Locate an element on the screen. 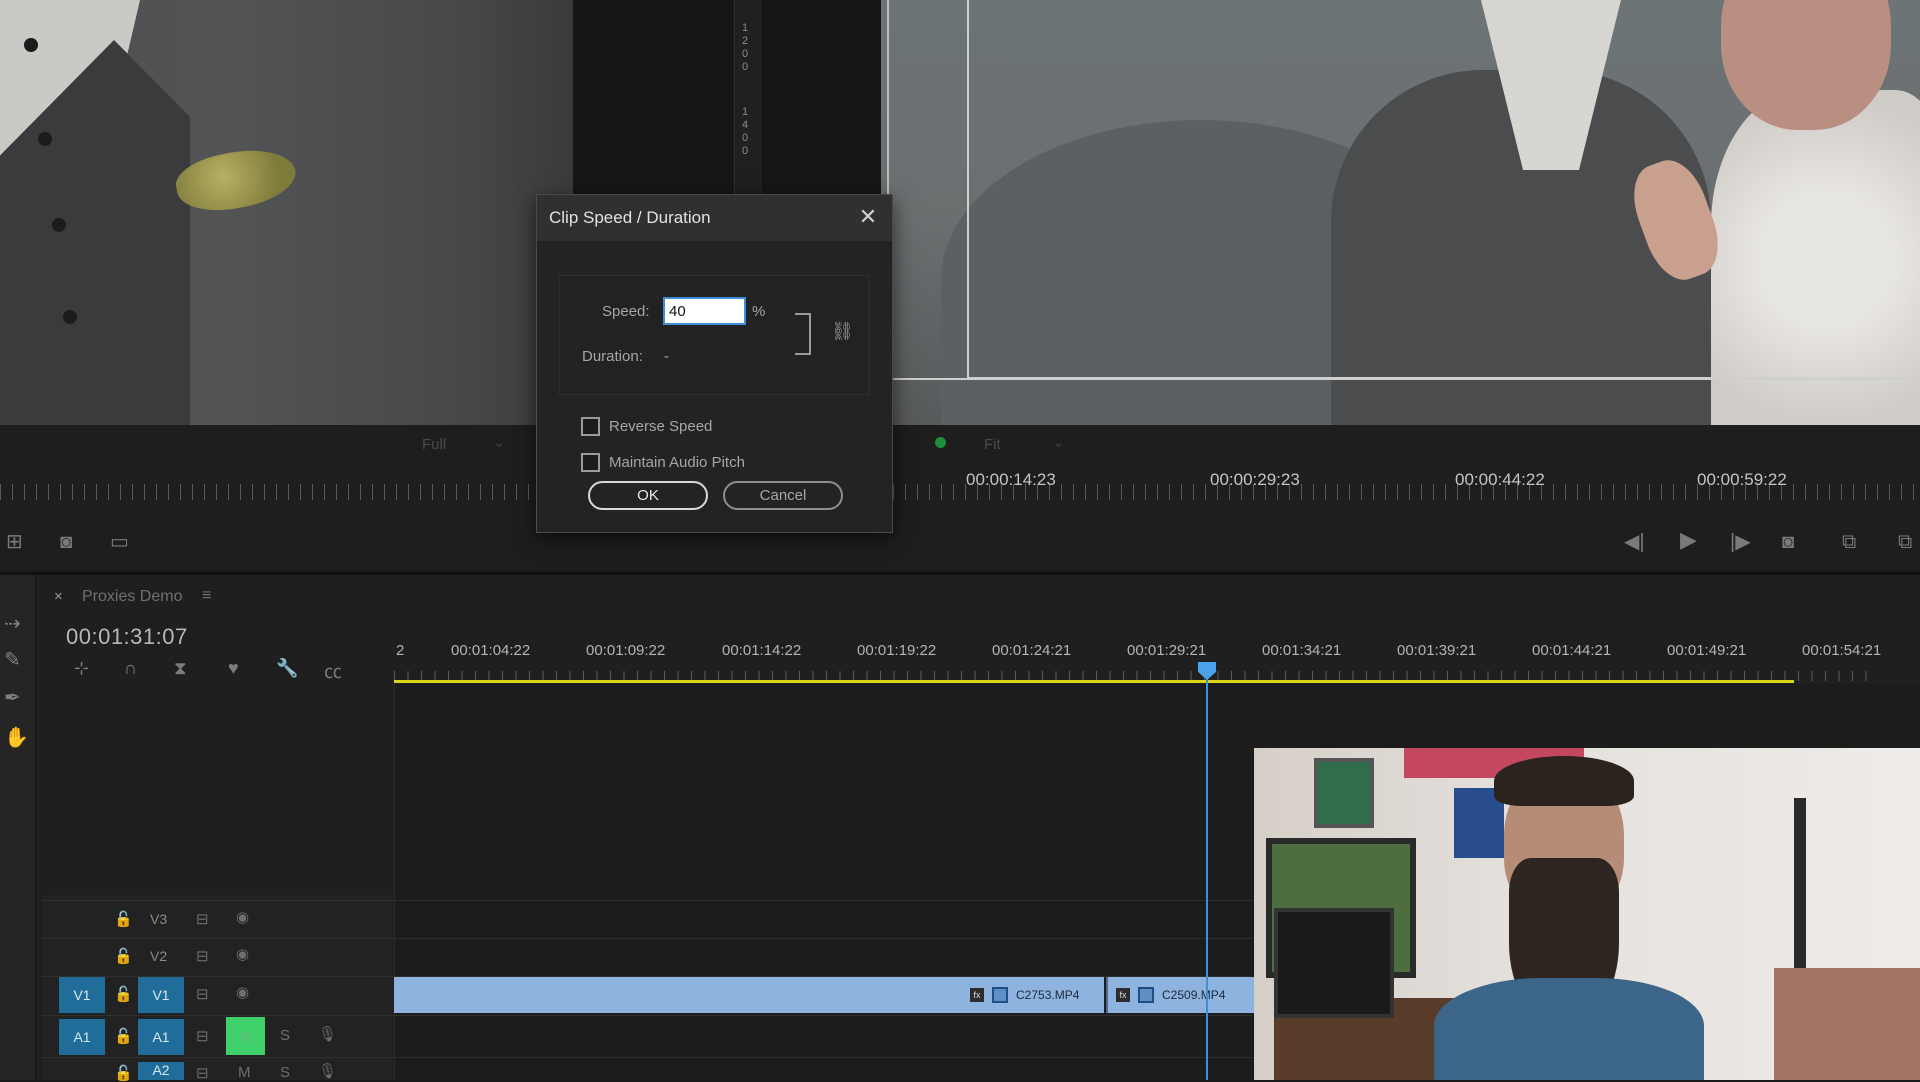  track-divider is located at coordinates (647, 1057).